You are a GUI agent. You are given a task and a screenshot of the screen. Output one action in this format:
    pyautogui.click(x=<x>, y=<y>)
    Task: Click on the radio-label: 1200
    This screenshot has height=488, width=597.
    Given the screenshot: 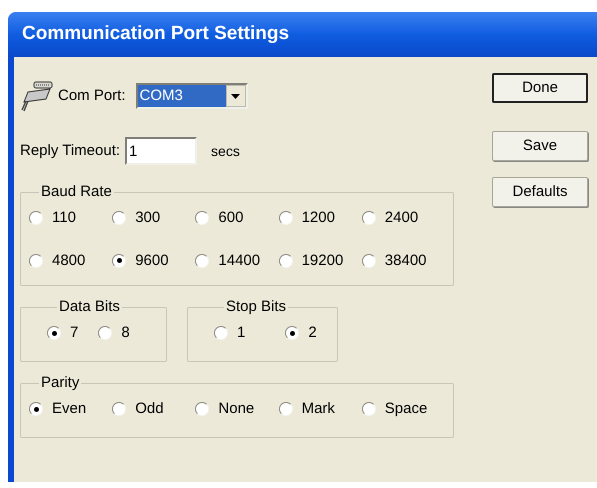 What is the action you would take?
    pyautogui.click(x=318, y=218)
    